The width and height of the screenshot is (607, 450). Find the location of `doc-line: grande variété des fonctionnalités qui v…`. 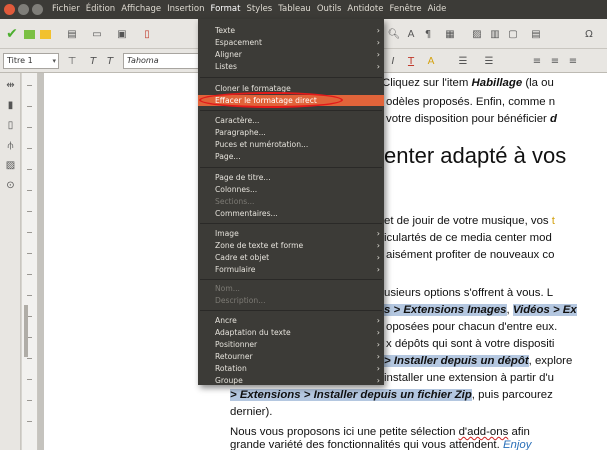

doc-line: grande variété des fonctionnalités qui v… is located at coordinates (381, 444).